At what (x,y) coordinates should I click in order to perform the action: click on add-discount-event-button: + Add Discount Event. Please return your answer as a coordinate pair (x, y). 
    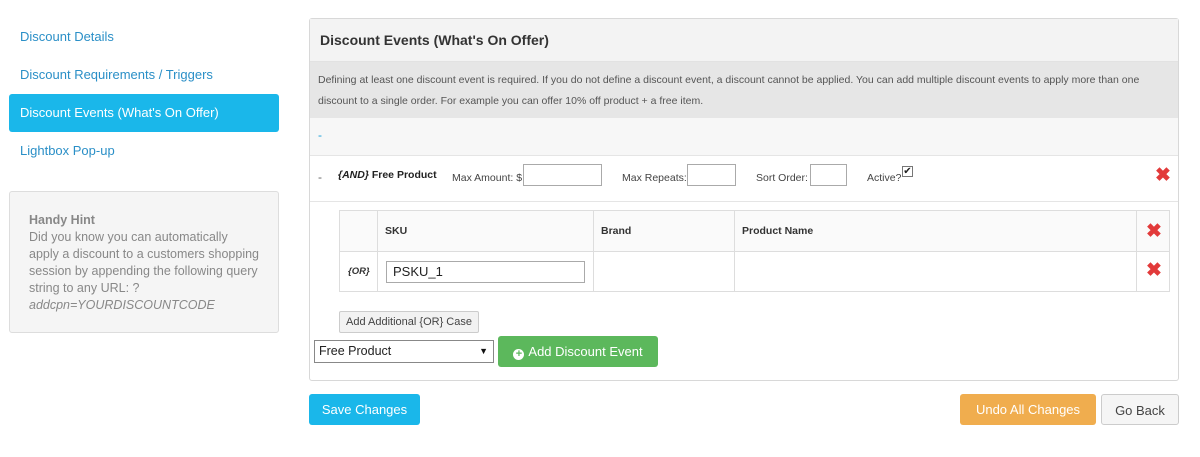
    Looking at the image, I should click on (578, 351).